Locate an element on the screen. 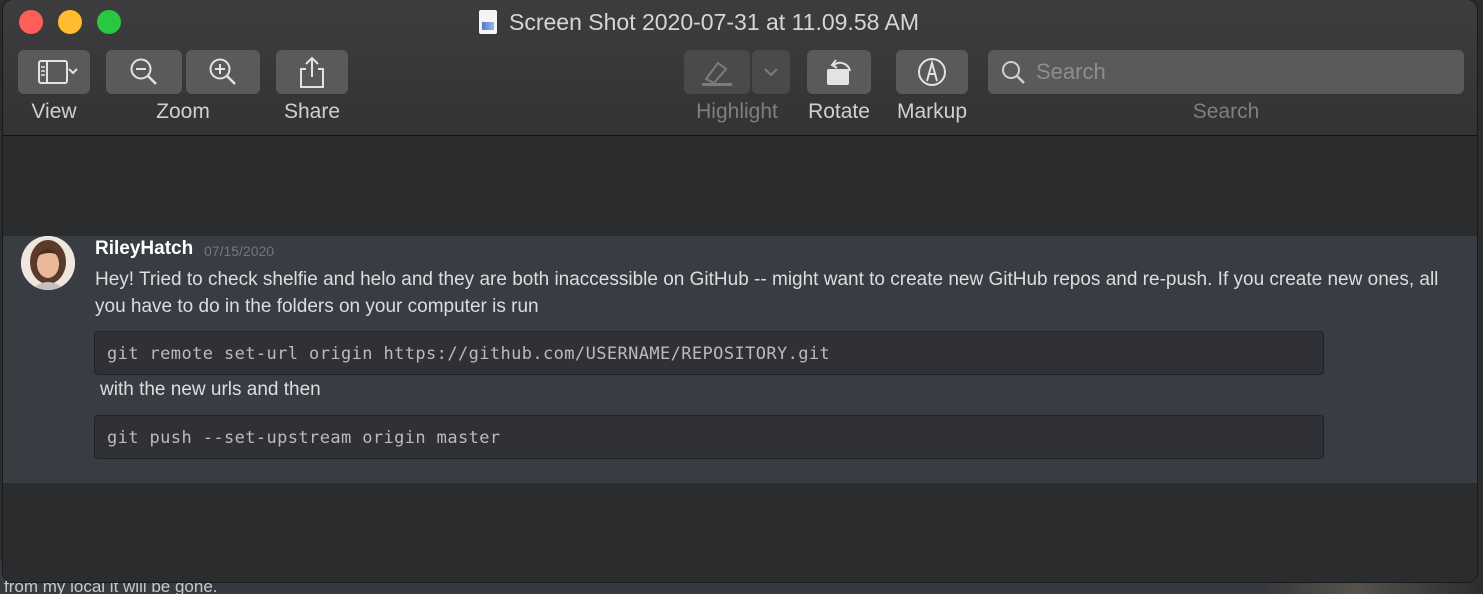  code-block: git push --set-upstream origin master is located at coordinates (709, 437).